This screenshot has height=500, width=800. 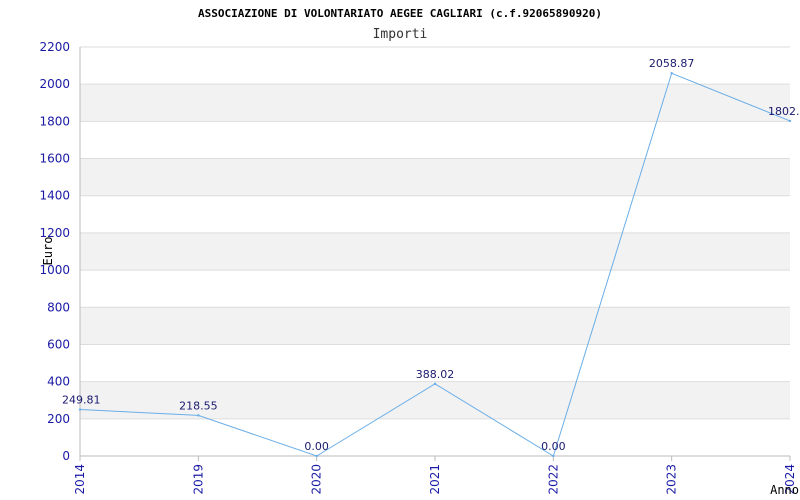 What do you see at coordinates (435, 374) in the screenshot?
I see `data-label: 388.02` at bounding box center [435, 374].